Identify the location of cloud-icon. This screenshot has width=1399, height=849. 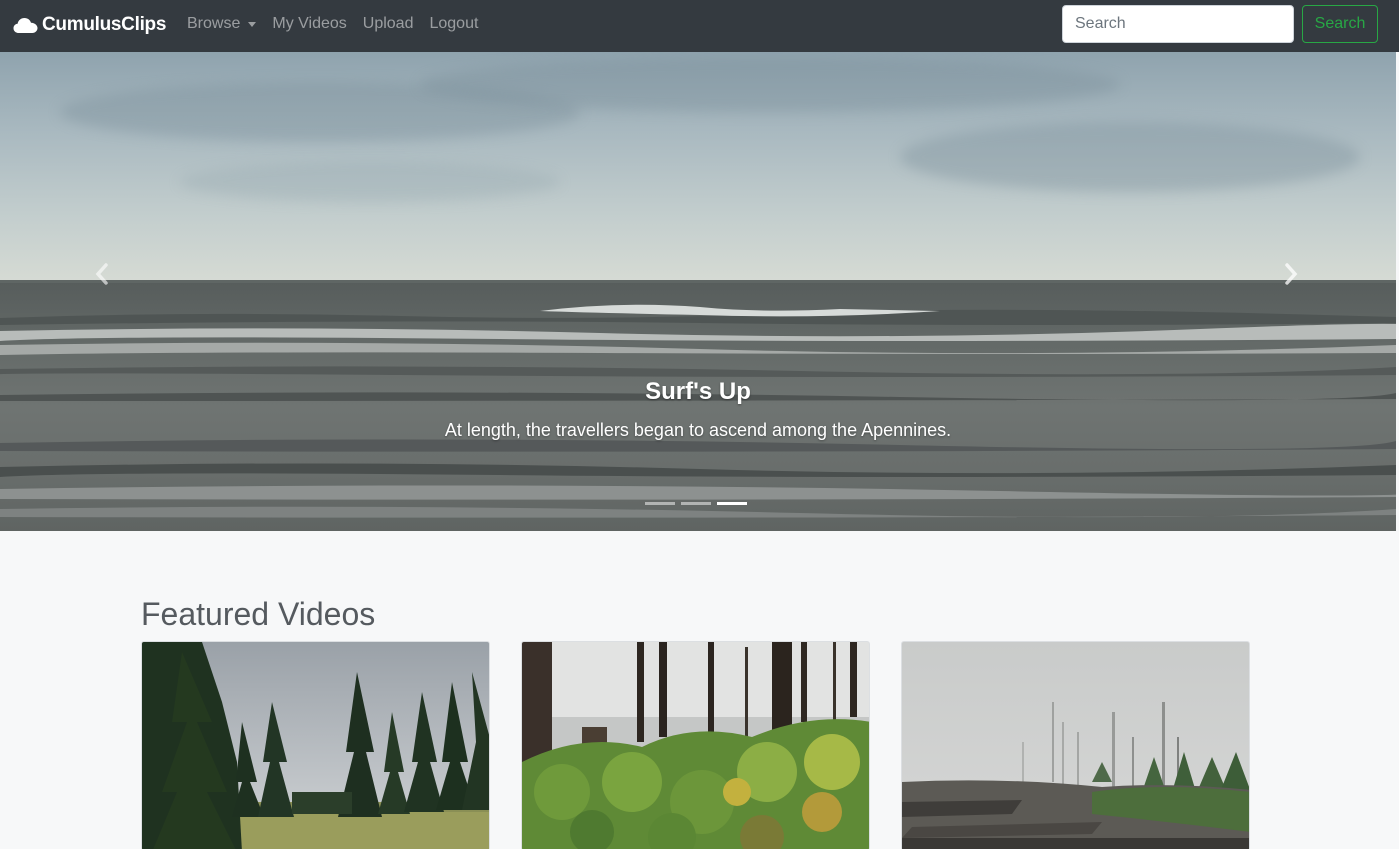
(25, 25).